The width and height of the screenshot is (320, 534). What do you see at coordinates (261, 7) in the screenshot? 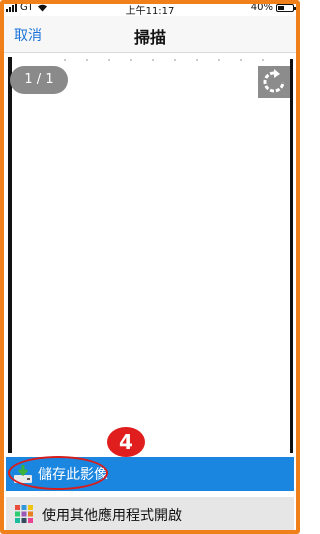
I see `battery-percent: 40%` at bounding box center [261, 7].